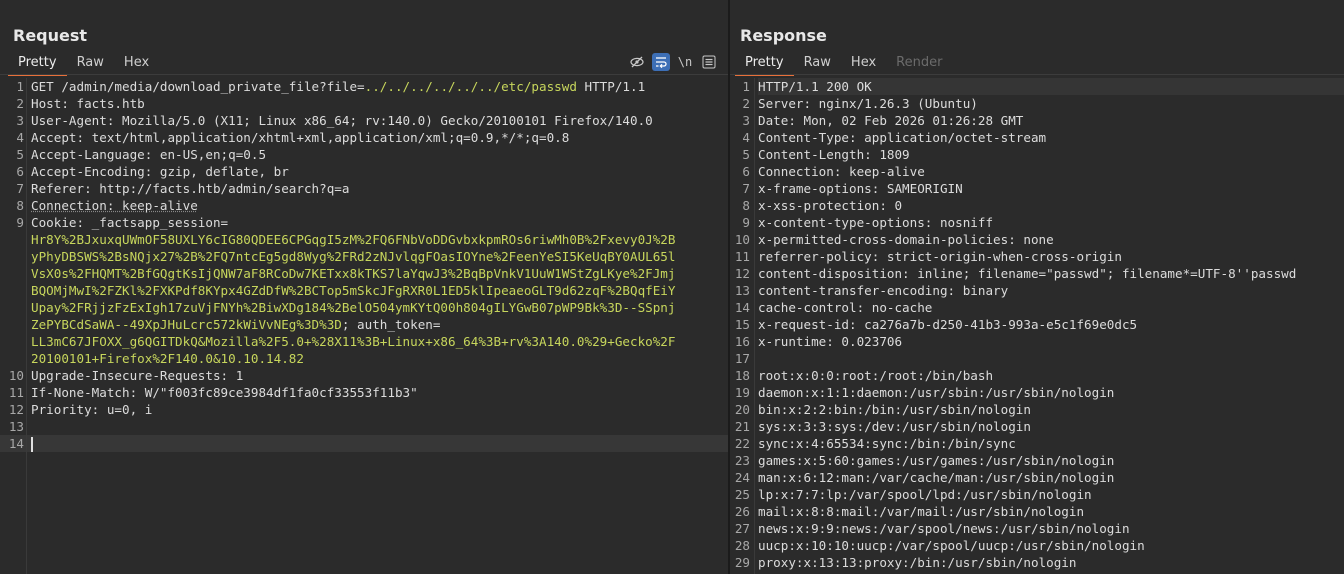 Image resolution: width=1344 pixels, height=574 pixels. What do you see at coordinates (90, 63) in the screenshot?
I see `request-tab-raw: Raw` at bounding box center [90, 63].